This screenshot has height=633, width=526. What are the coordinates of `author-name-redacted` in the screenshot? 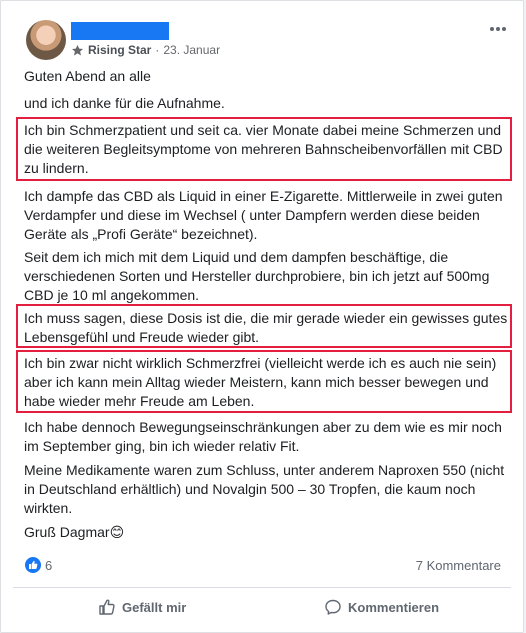 It's located at (120, 31).